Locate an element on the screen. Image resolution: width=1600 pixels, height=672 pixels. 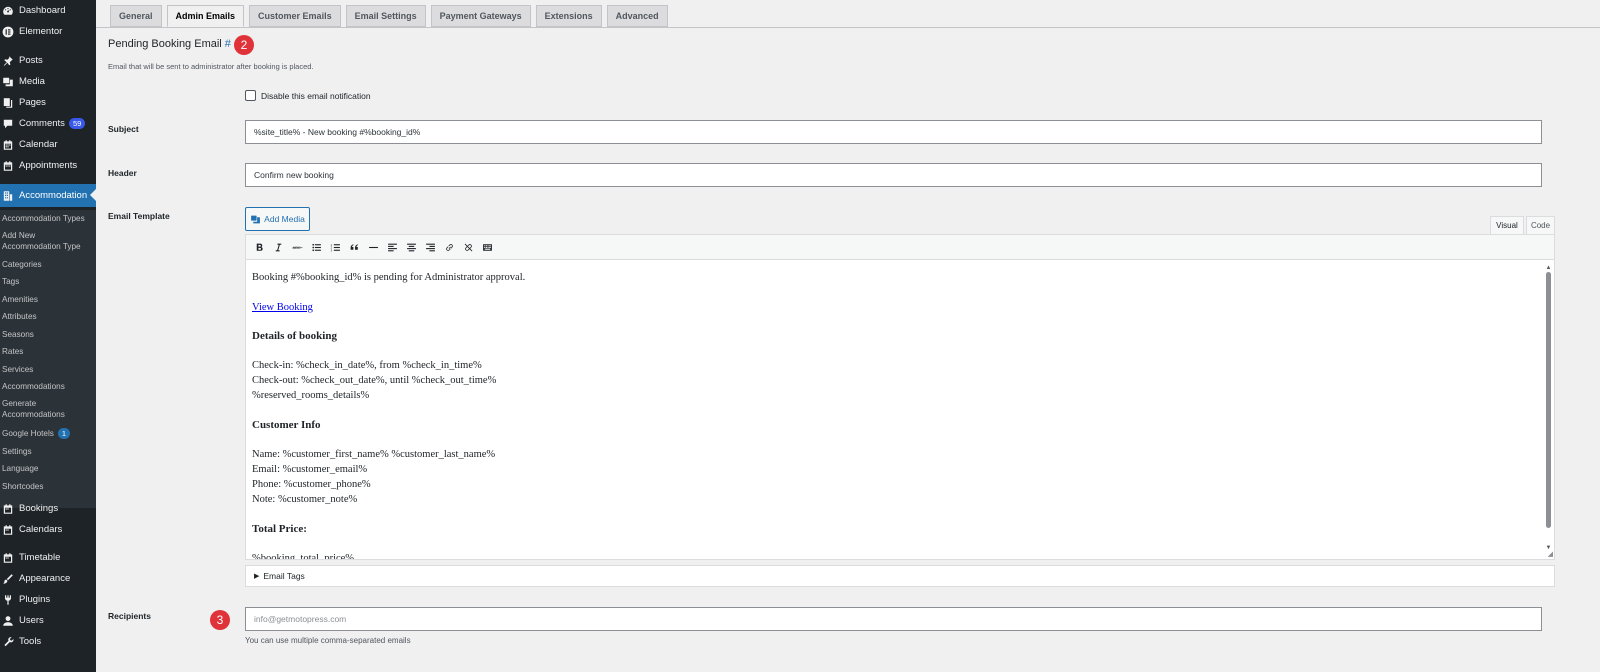
blockquote-button is located at coordinates (354, 247).